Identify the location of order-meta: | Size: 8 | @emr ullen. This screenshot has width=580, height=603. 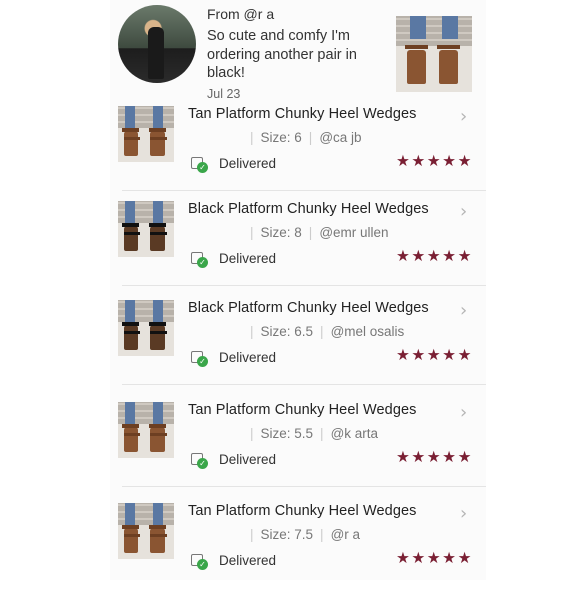
(319, 232).